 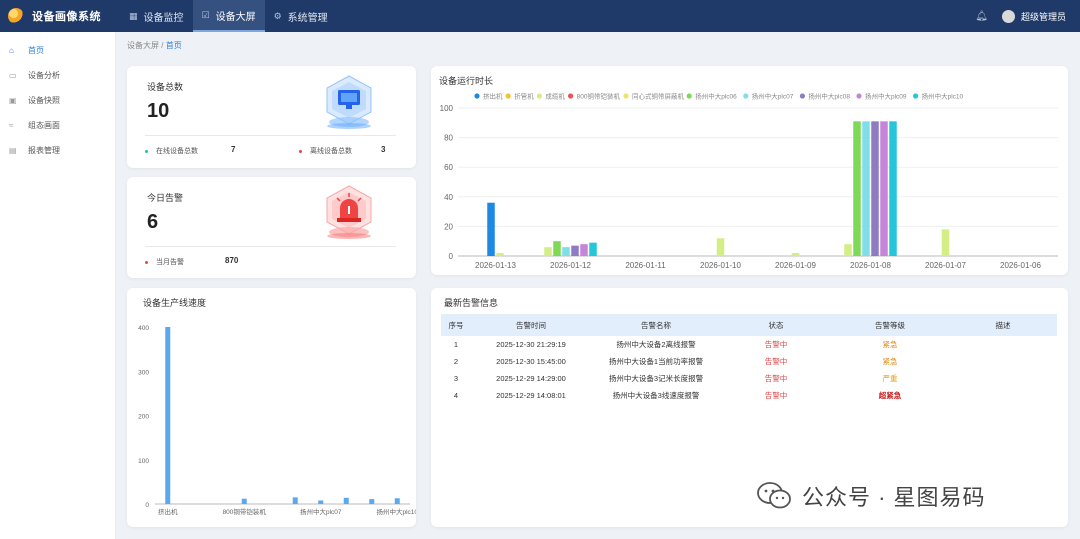 What do you see at coordinates (57, 75) in the screenshot?
I see `sidebar-item-device-analysis: ▭ 设备分析` at bounding box center [57, 75].